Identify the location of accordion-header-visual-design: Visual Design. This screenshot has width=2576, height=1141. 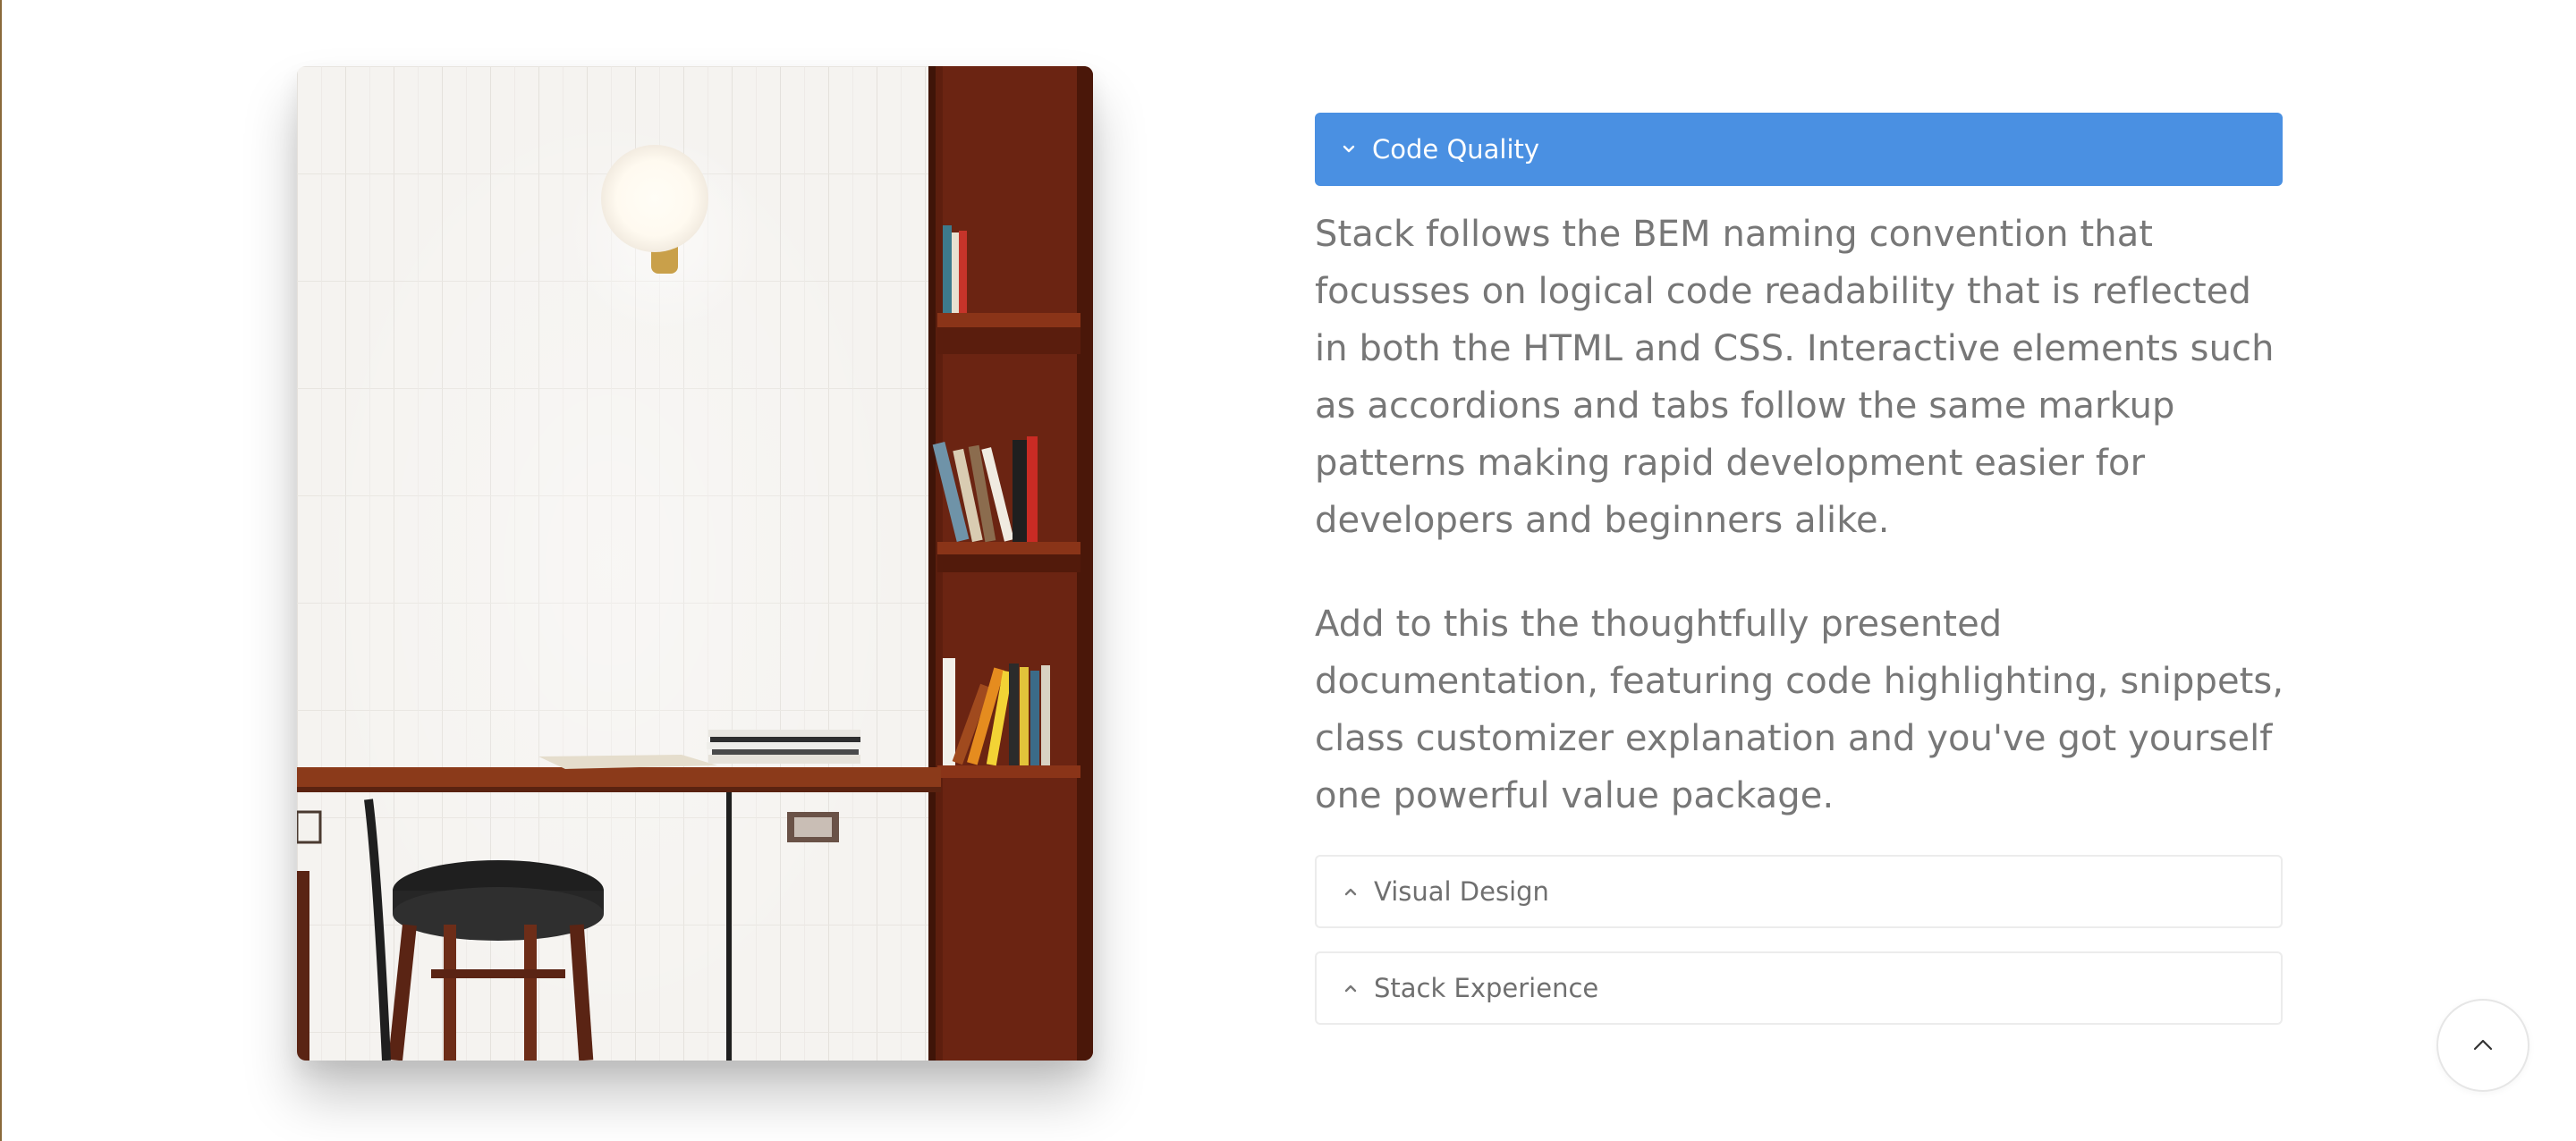
(1799, 891).